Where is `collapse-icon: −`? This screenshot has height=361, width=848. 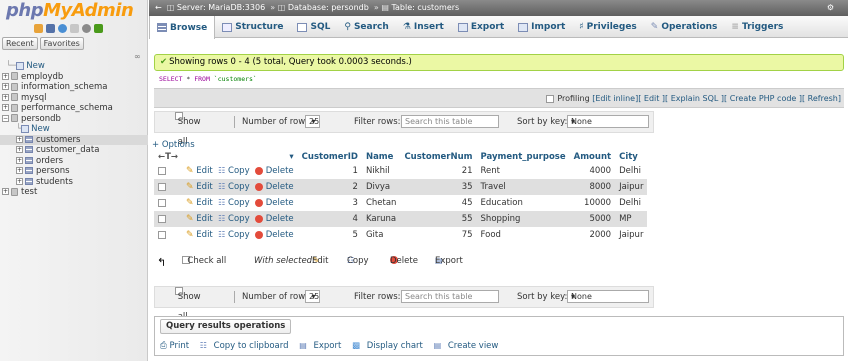 collapse-icon: − is located at coordinates (5, 118).